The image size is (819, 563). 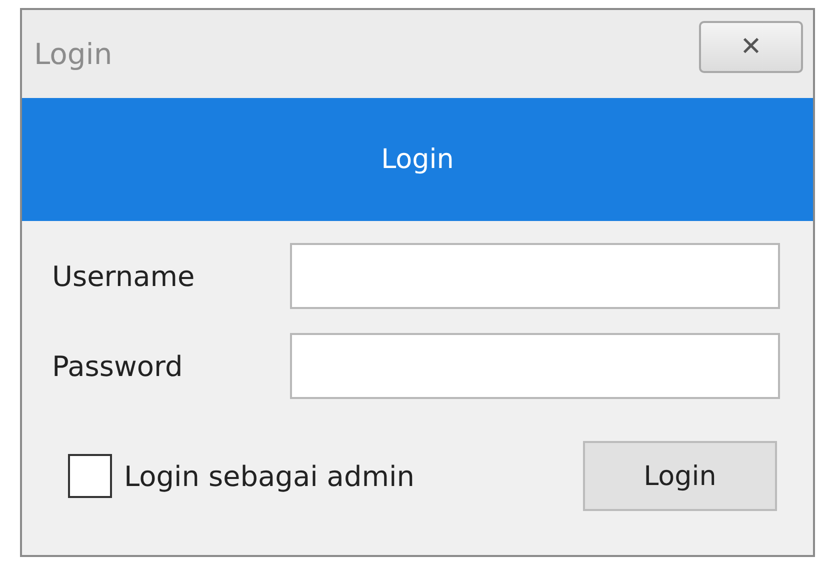 I want to click on field-label: Password, so click(x=118, y=366).